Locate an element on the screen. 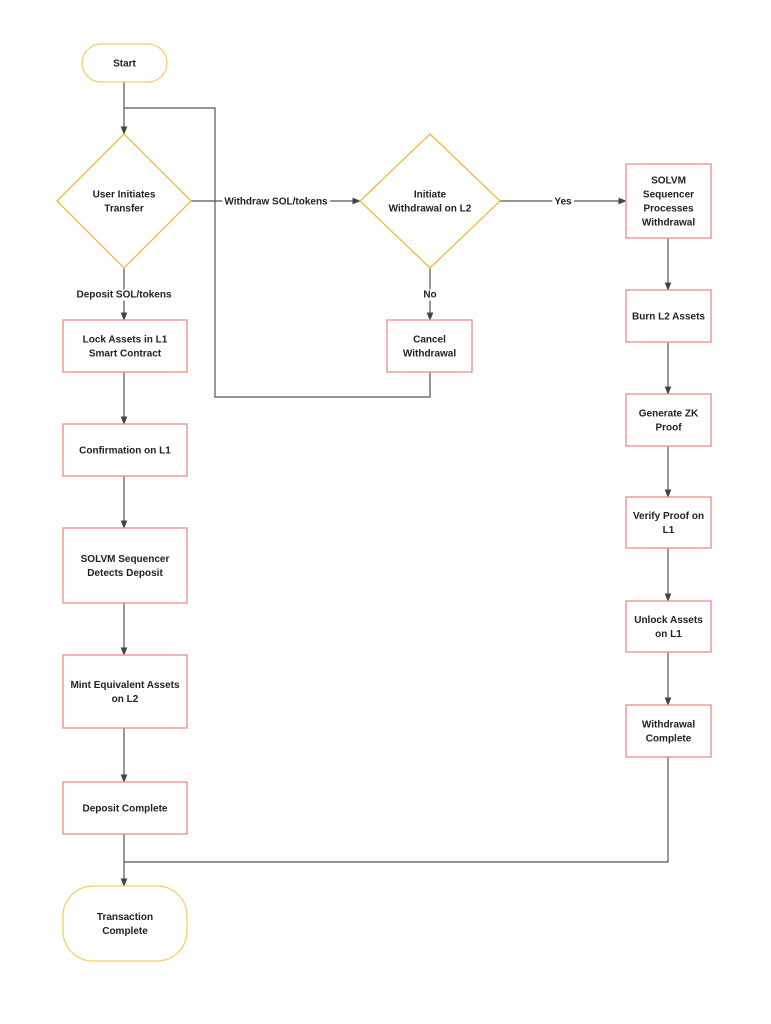  node-unlock: Unlock Assets on L1 is located at coordinates (668, 626).